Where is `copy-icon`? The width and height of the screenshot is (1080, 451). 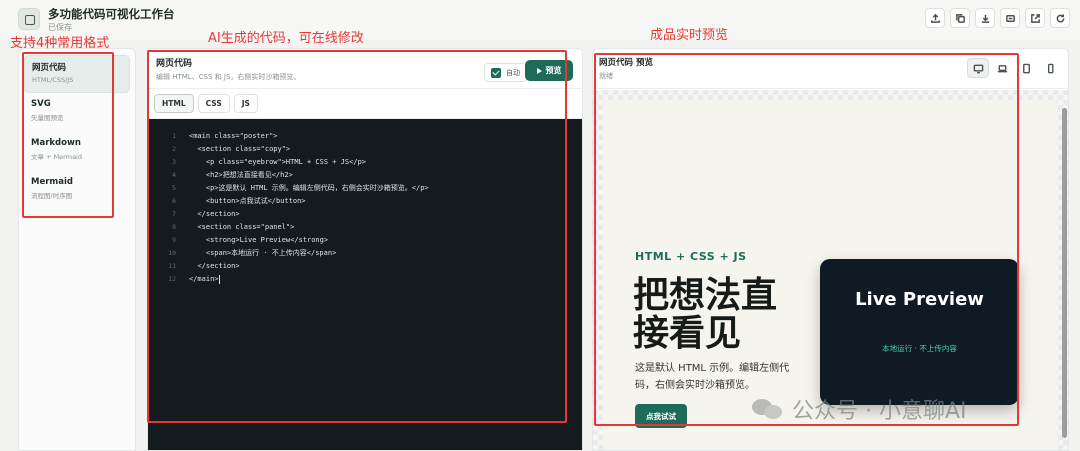 copy-icon is located at coordinates (960, 18).